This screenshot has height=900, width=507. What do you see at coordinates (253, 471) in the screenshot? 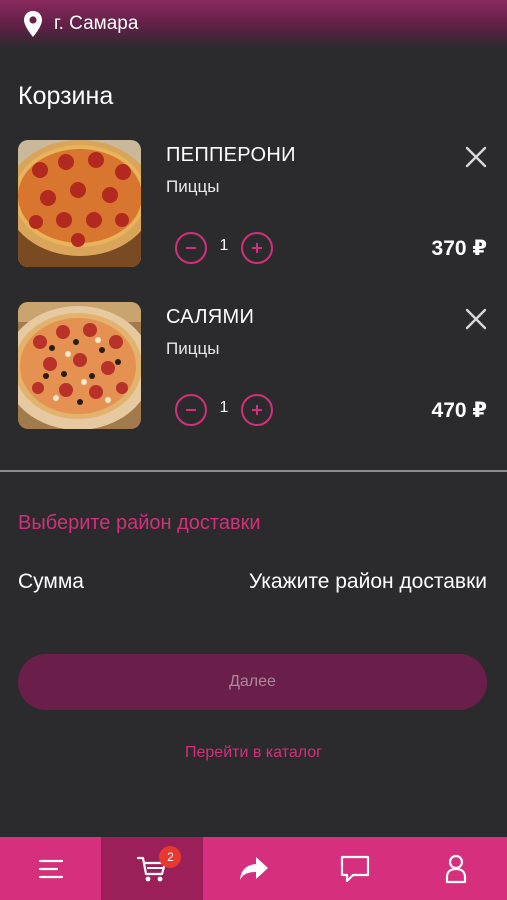
I see `divider` at bounding box center [253, 471].